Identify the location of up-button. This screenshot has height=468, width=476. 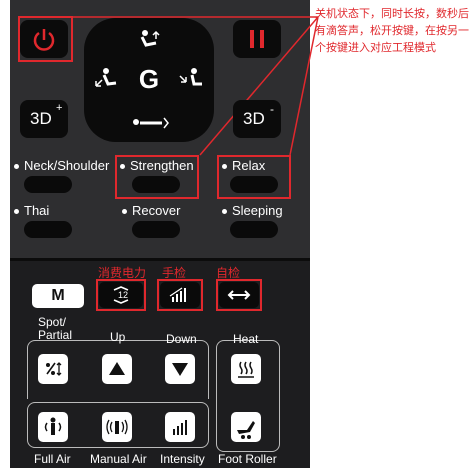
(117, 369).